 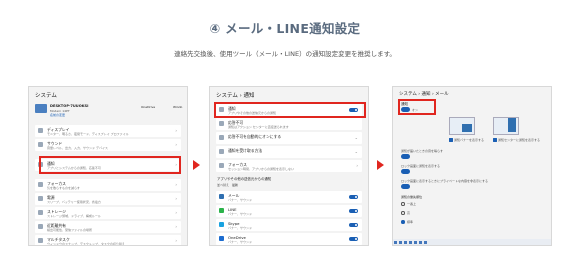 What do you see at coordinates (289, 225) in the screenshot?
I see `app-row-skype: Skype バナー、サウンド` at bounding box center [289, 225].